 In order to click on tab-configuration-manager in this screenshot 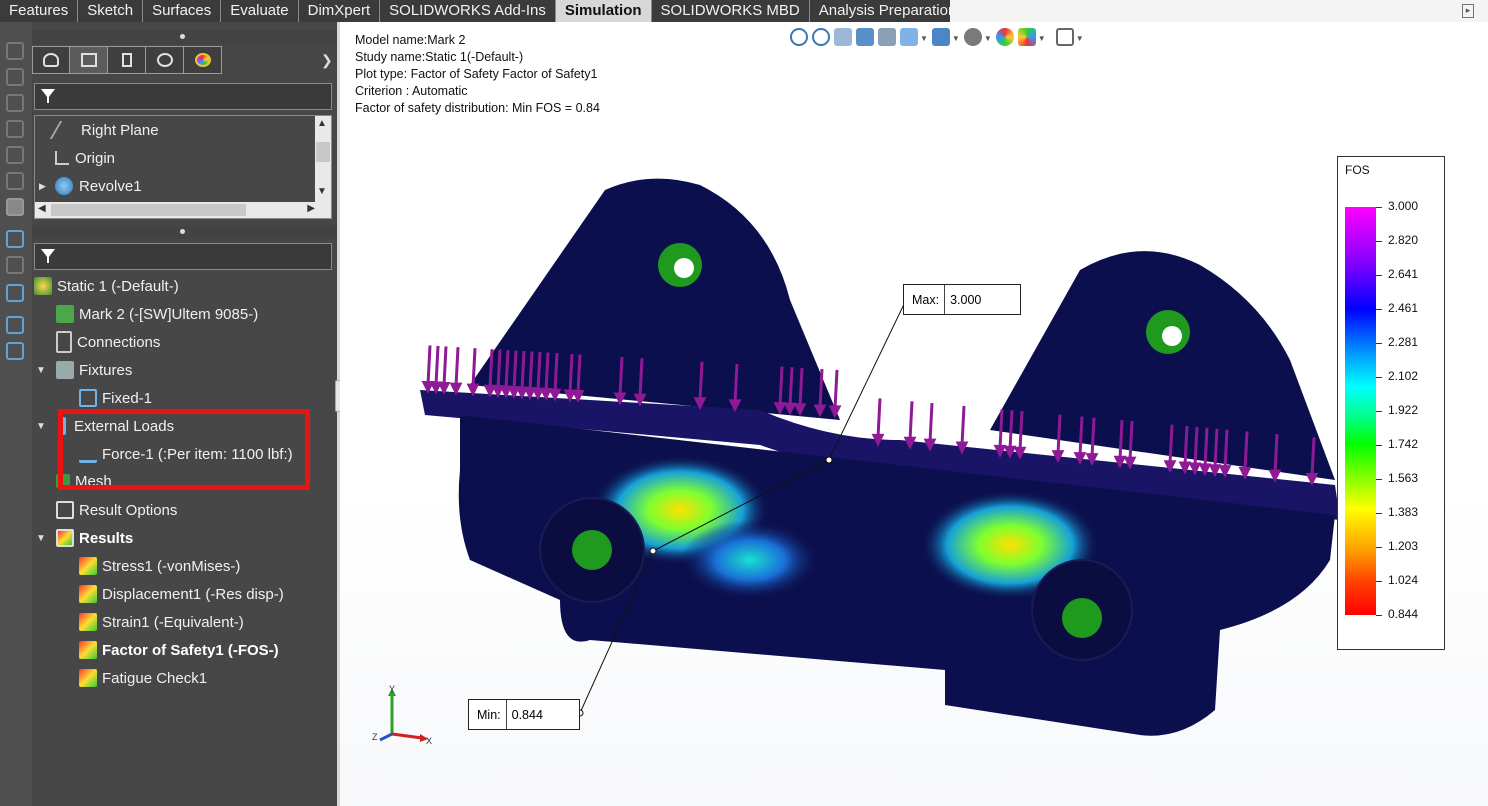, I will do `click(127, 60)`.